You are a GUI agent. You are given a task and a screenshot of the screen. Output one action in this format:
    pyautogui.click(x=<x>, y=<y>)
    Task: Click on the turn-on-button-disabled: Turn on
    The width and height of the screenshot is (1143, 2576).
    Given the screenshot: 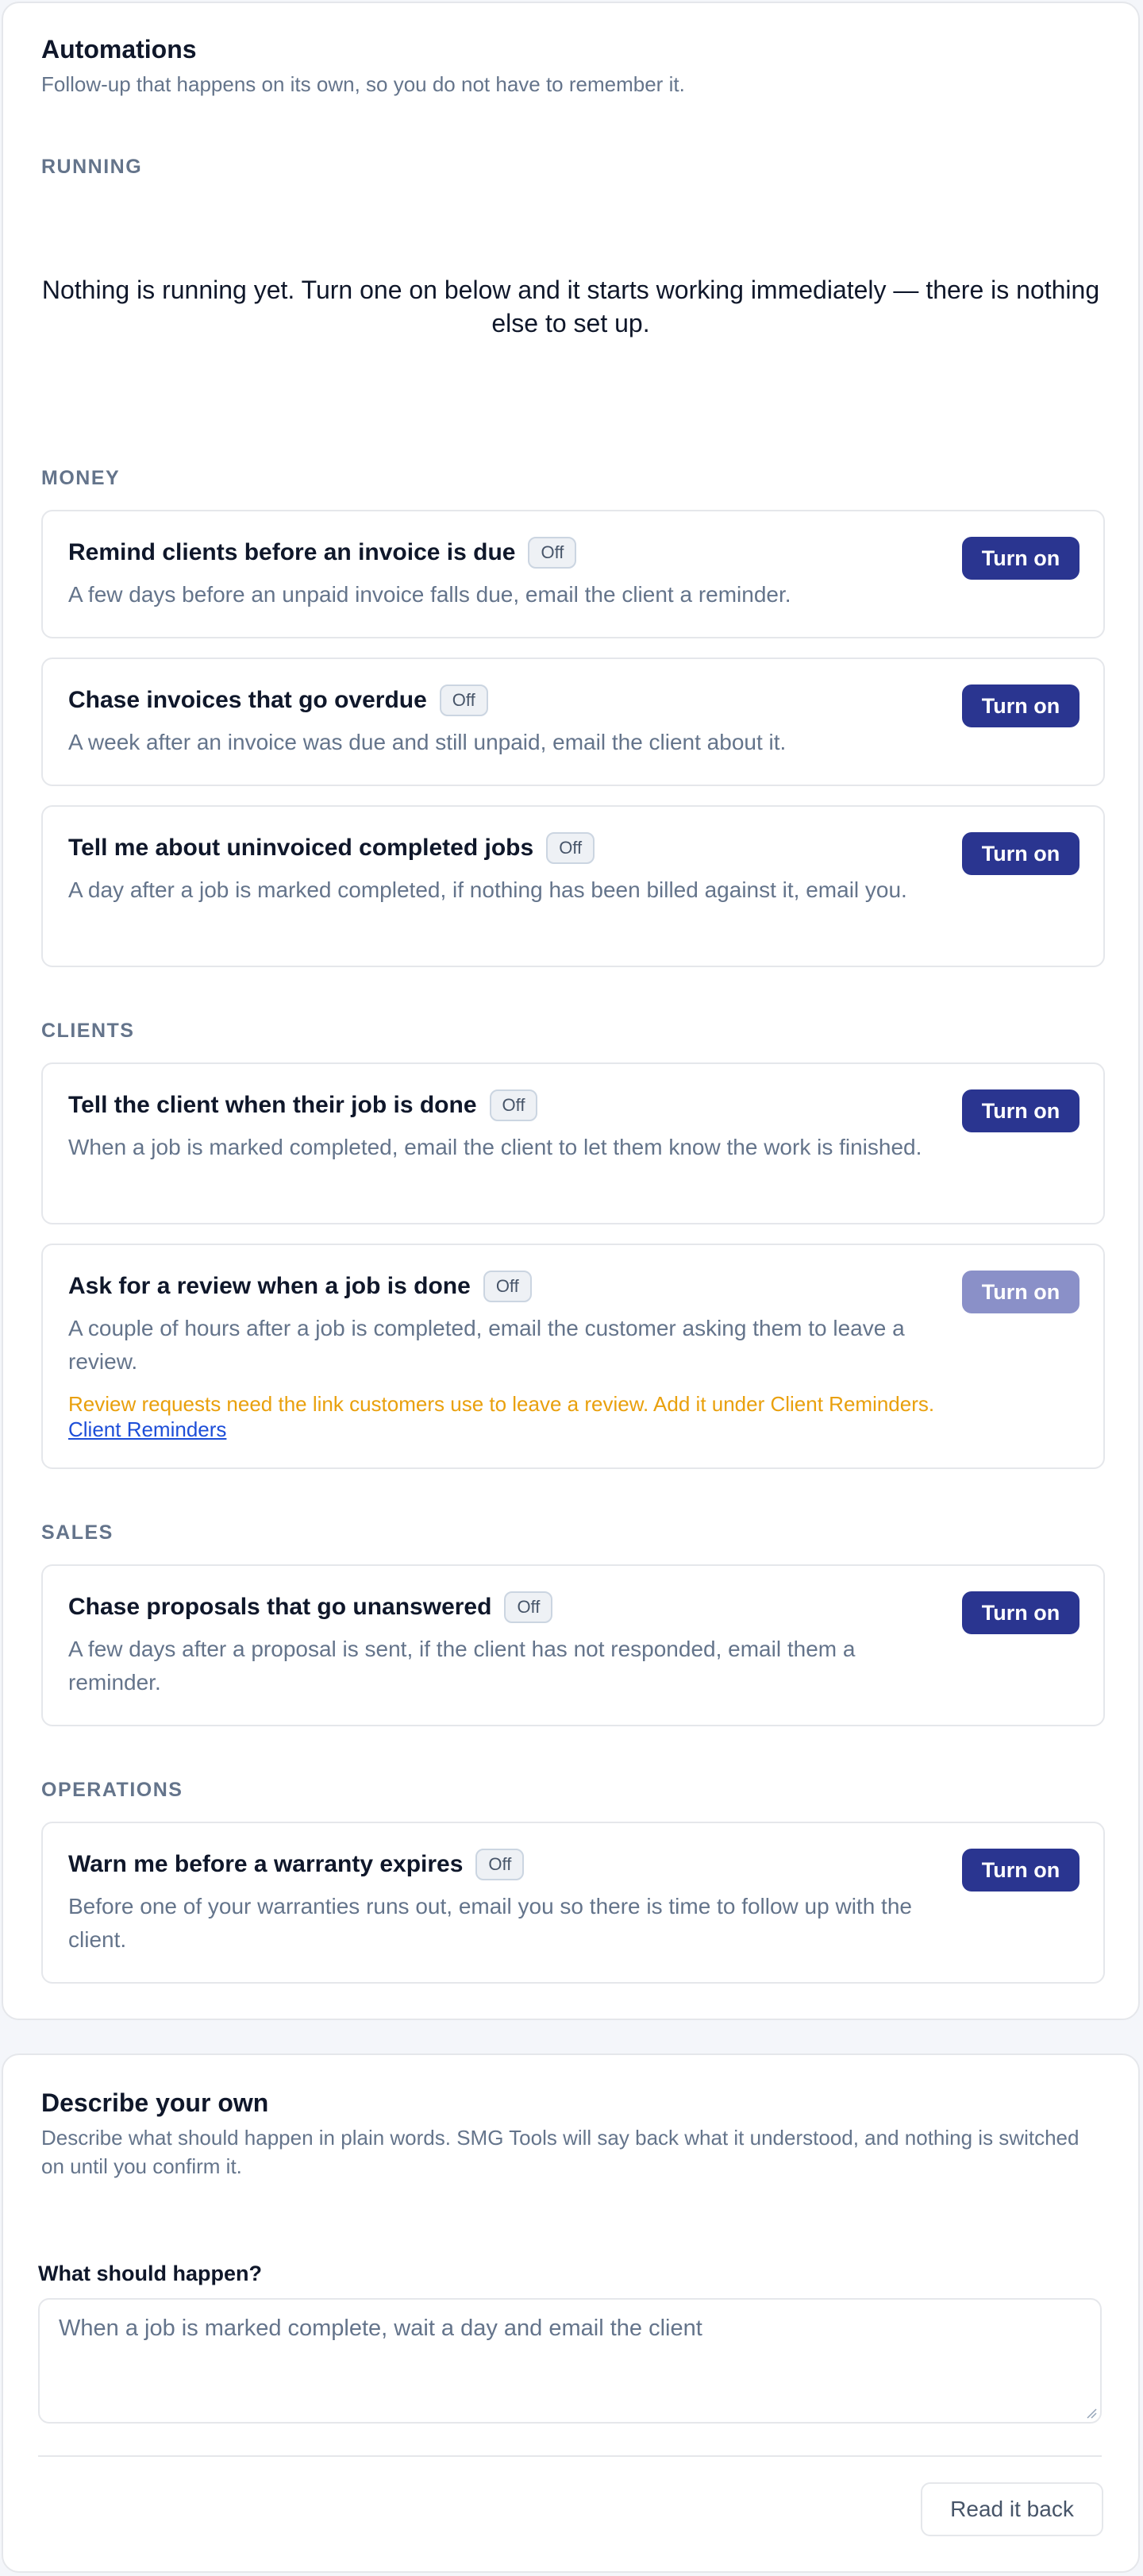 What is the action you would take?
    pyautogui.click(x=1021, y=1292)
    